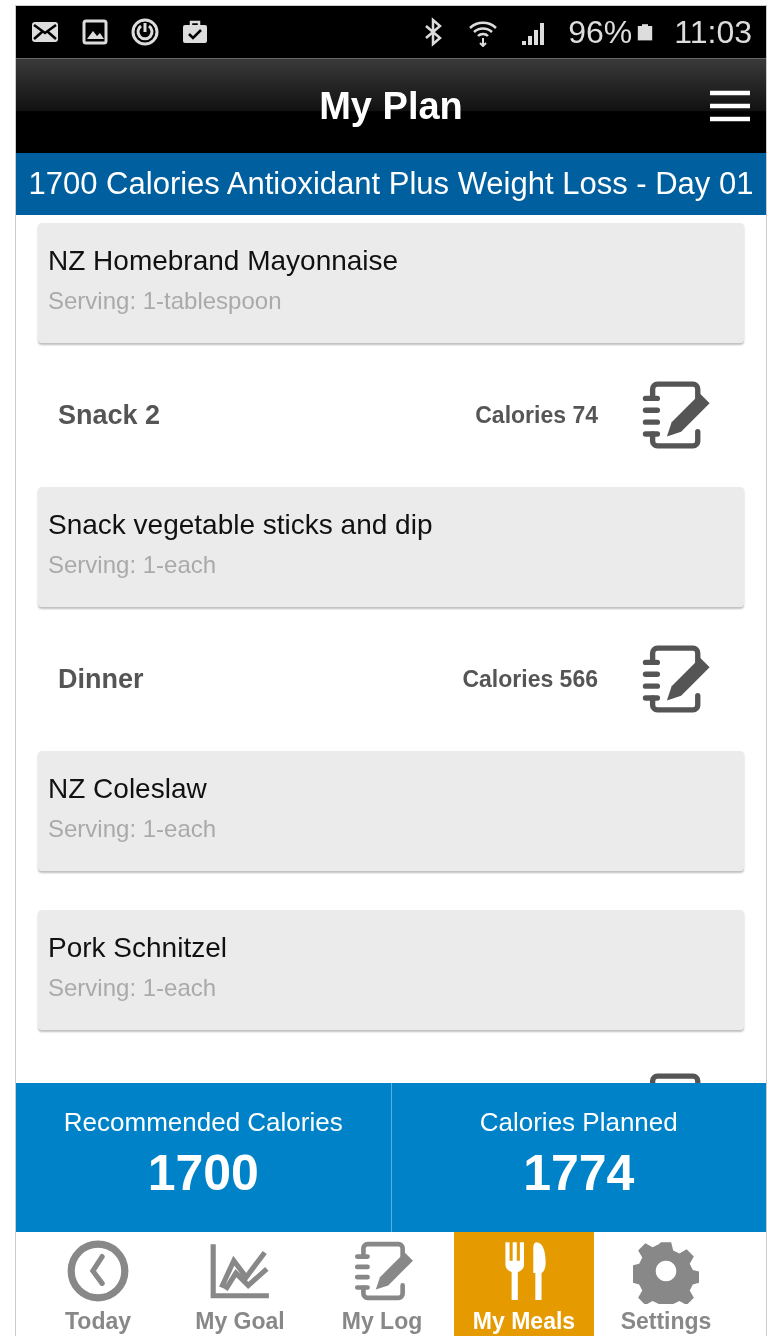 The width and height of the screenshot is (770, 1336). What do you see at coordinates (165, 301) in the screenshot?
I see `serving-text: Serving: 1-tablespoon` at bounding box center [165, 301].